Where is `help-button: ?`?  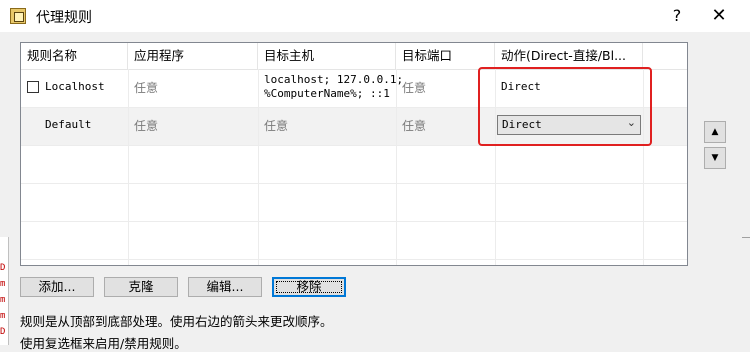 help-button: ? is located at coordinates (677, 16).